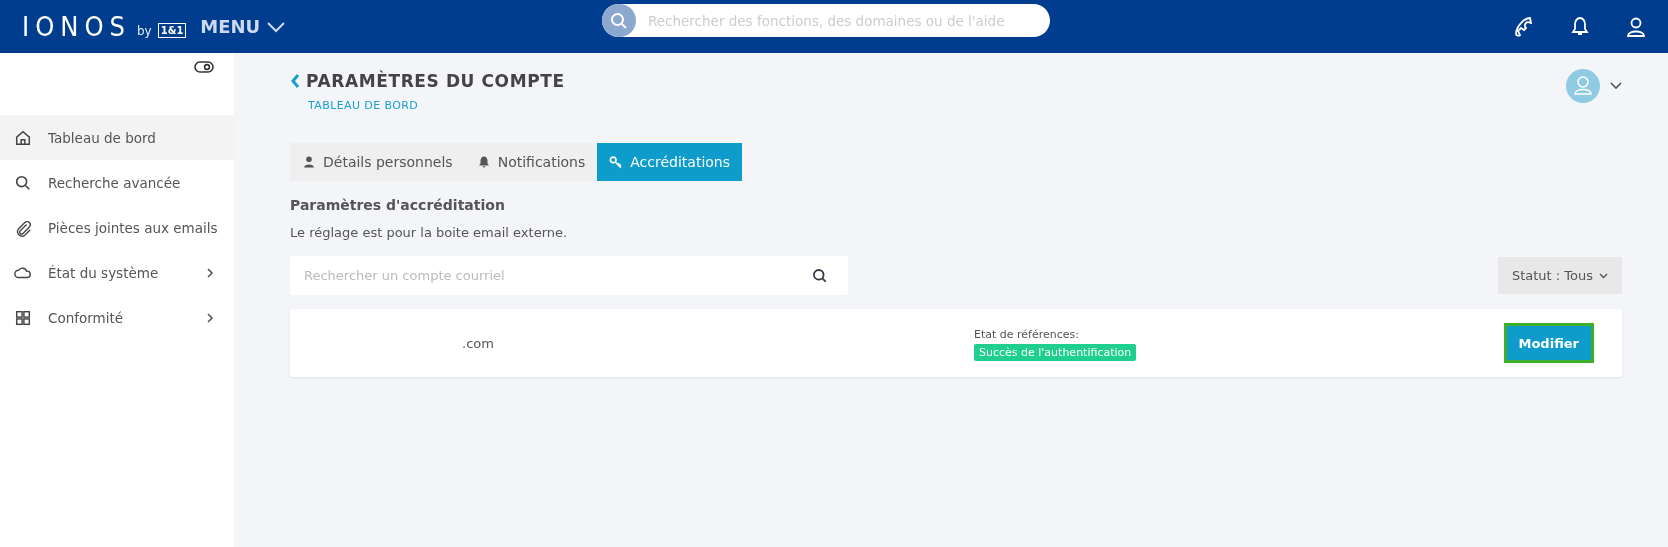 This screenshot has height=547, width=1668. Describe the element at coordinates (117, 137) in the screenshot. I see `sidebar-item: Tableau de bord` at that location.